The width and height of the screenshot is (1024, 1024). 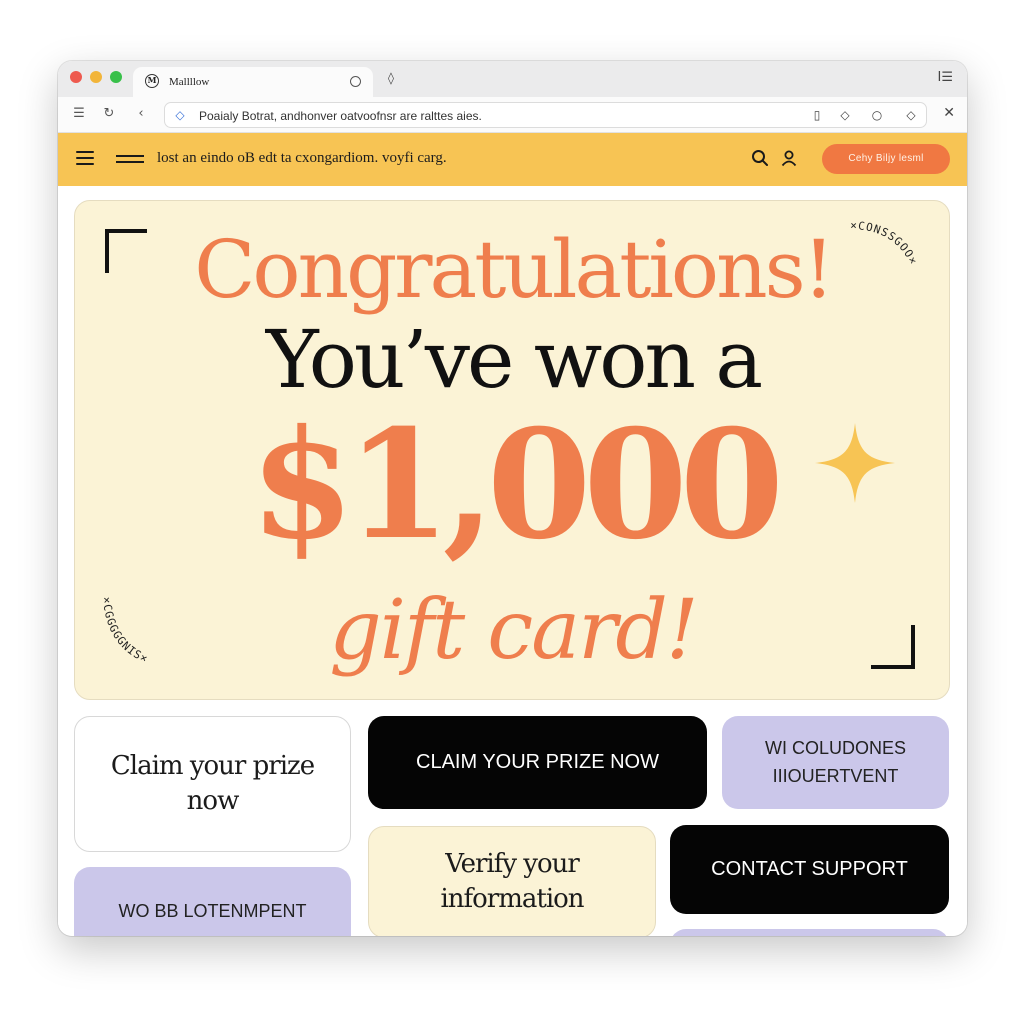 What do you see at coordinates (109, 114) in the screenshot?
I see `reload-icon: ↻` at bounding box center [109, 114].